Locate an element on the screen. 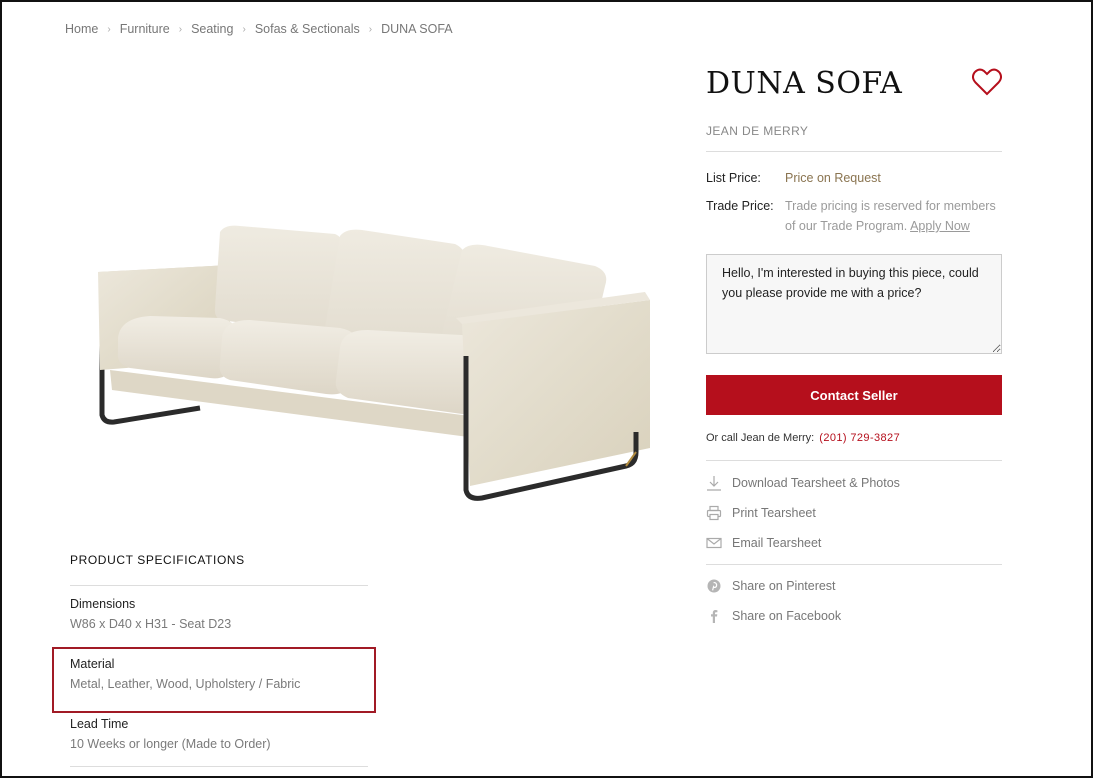 Image resolution: width=1093 pixels, height=778 pixels. action-label: Download Tearsheet & Photos is located at coordinates (816, 483).